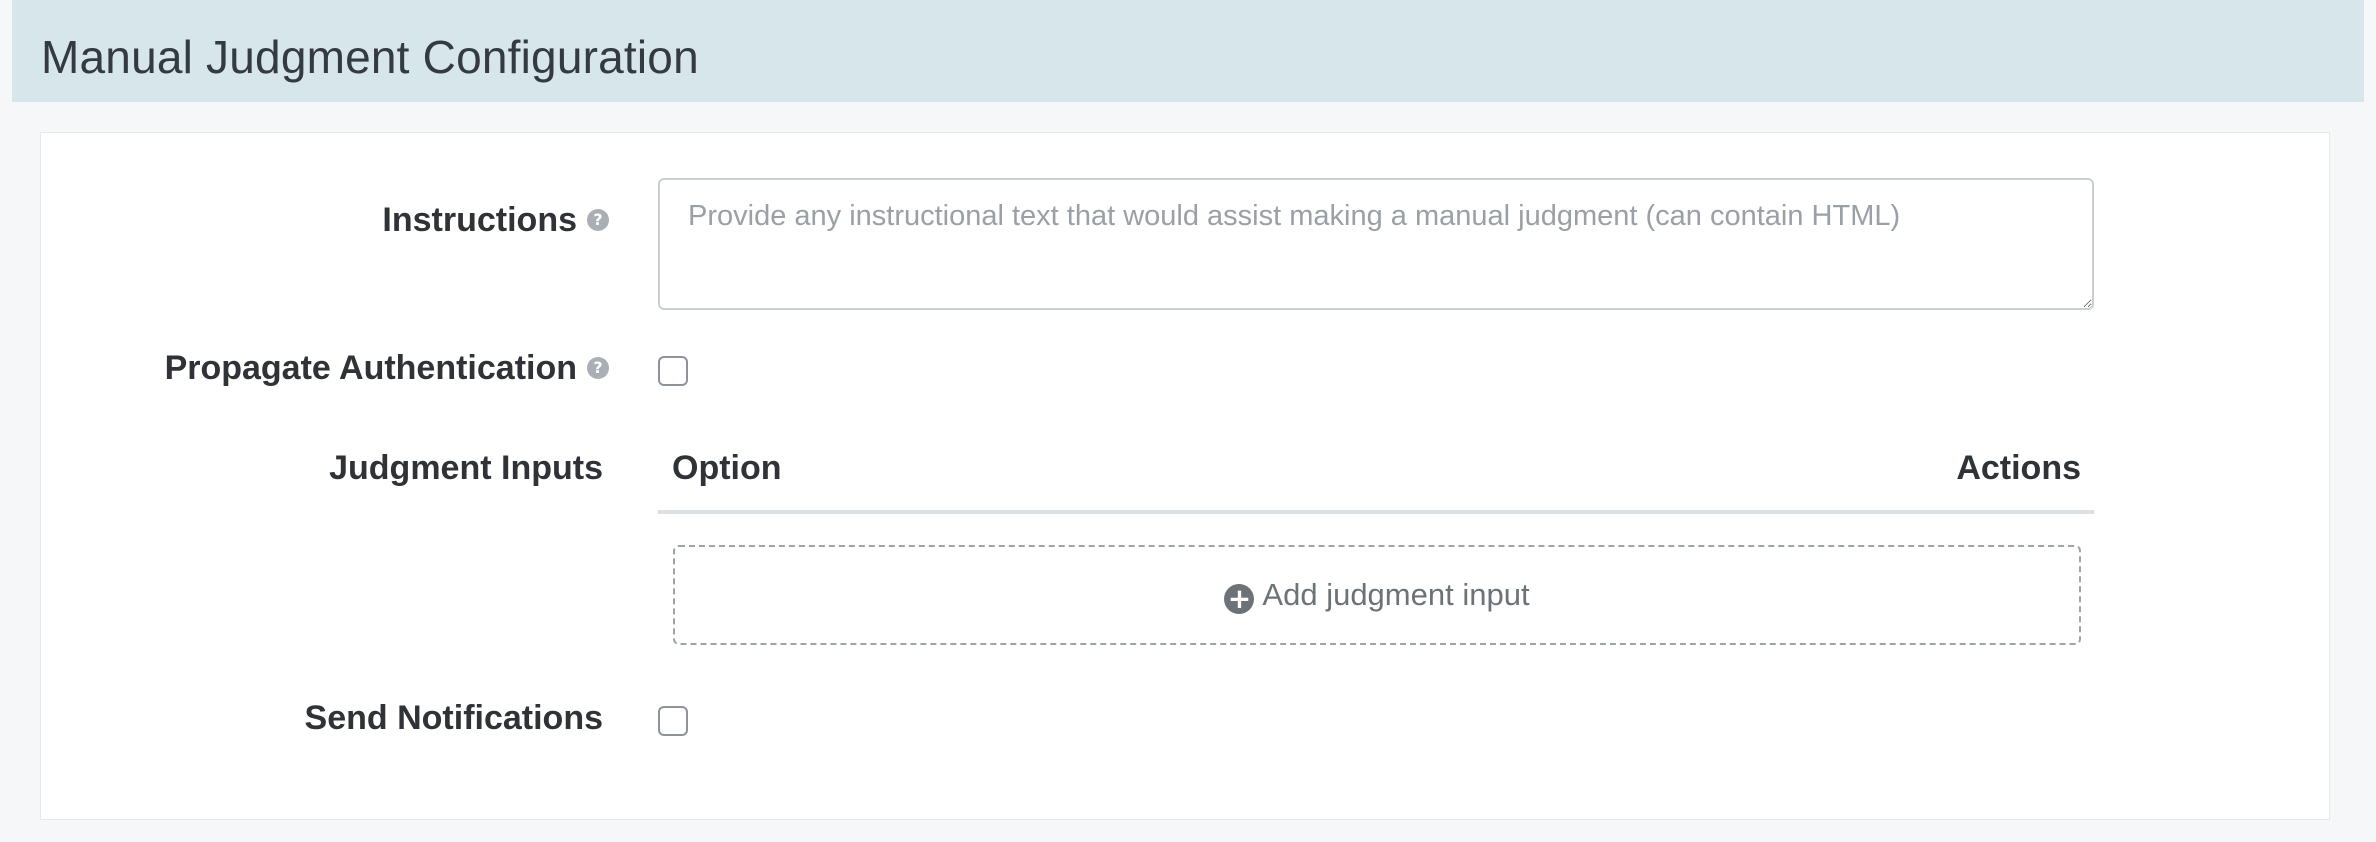 The width and height of the screenshot is (2376, 842). What do you see at coordinates (370, 368) in the screenshot?
I see `propagate-authentication-label: Propagate Authentication` at bounding box center [370, 368].